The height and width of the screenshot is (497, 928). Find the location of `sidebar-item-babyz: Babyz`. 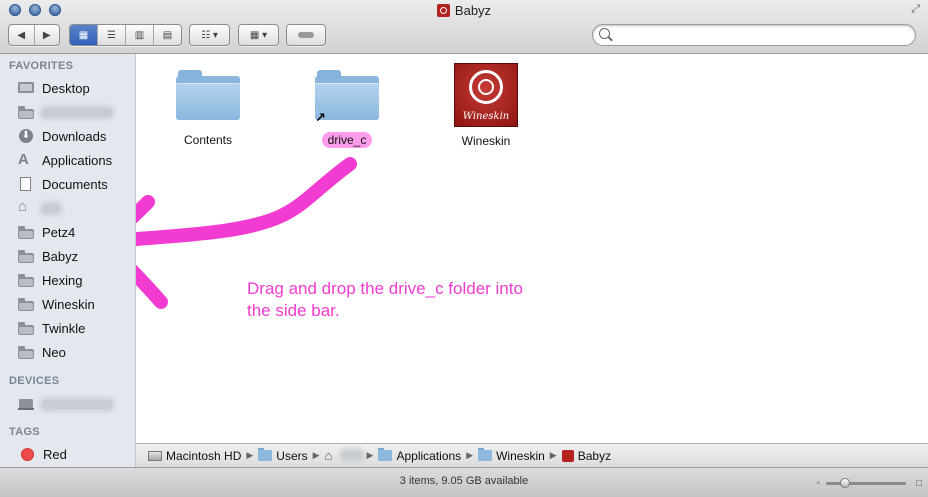

sidebar-item-babyz: Babyz is located at coordinates (76, 256).